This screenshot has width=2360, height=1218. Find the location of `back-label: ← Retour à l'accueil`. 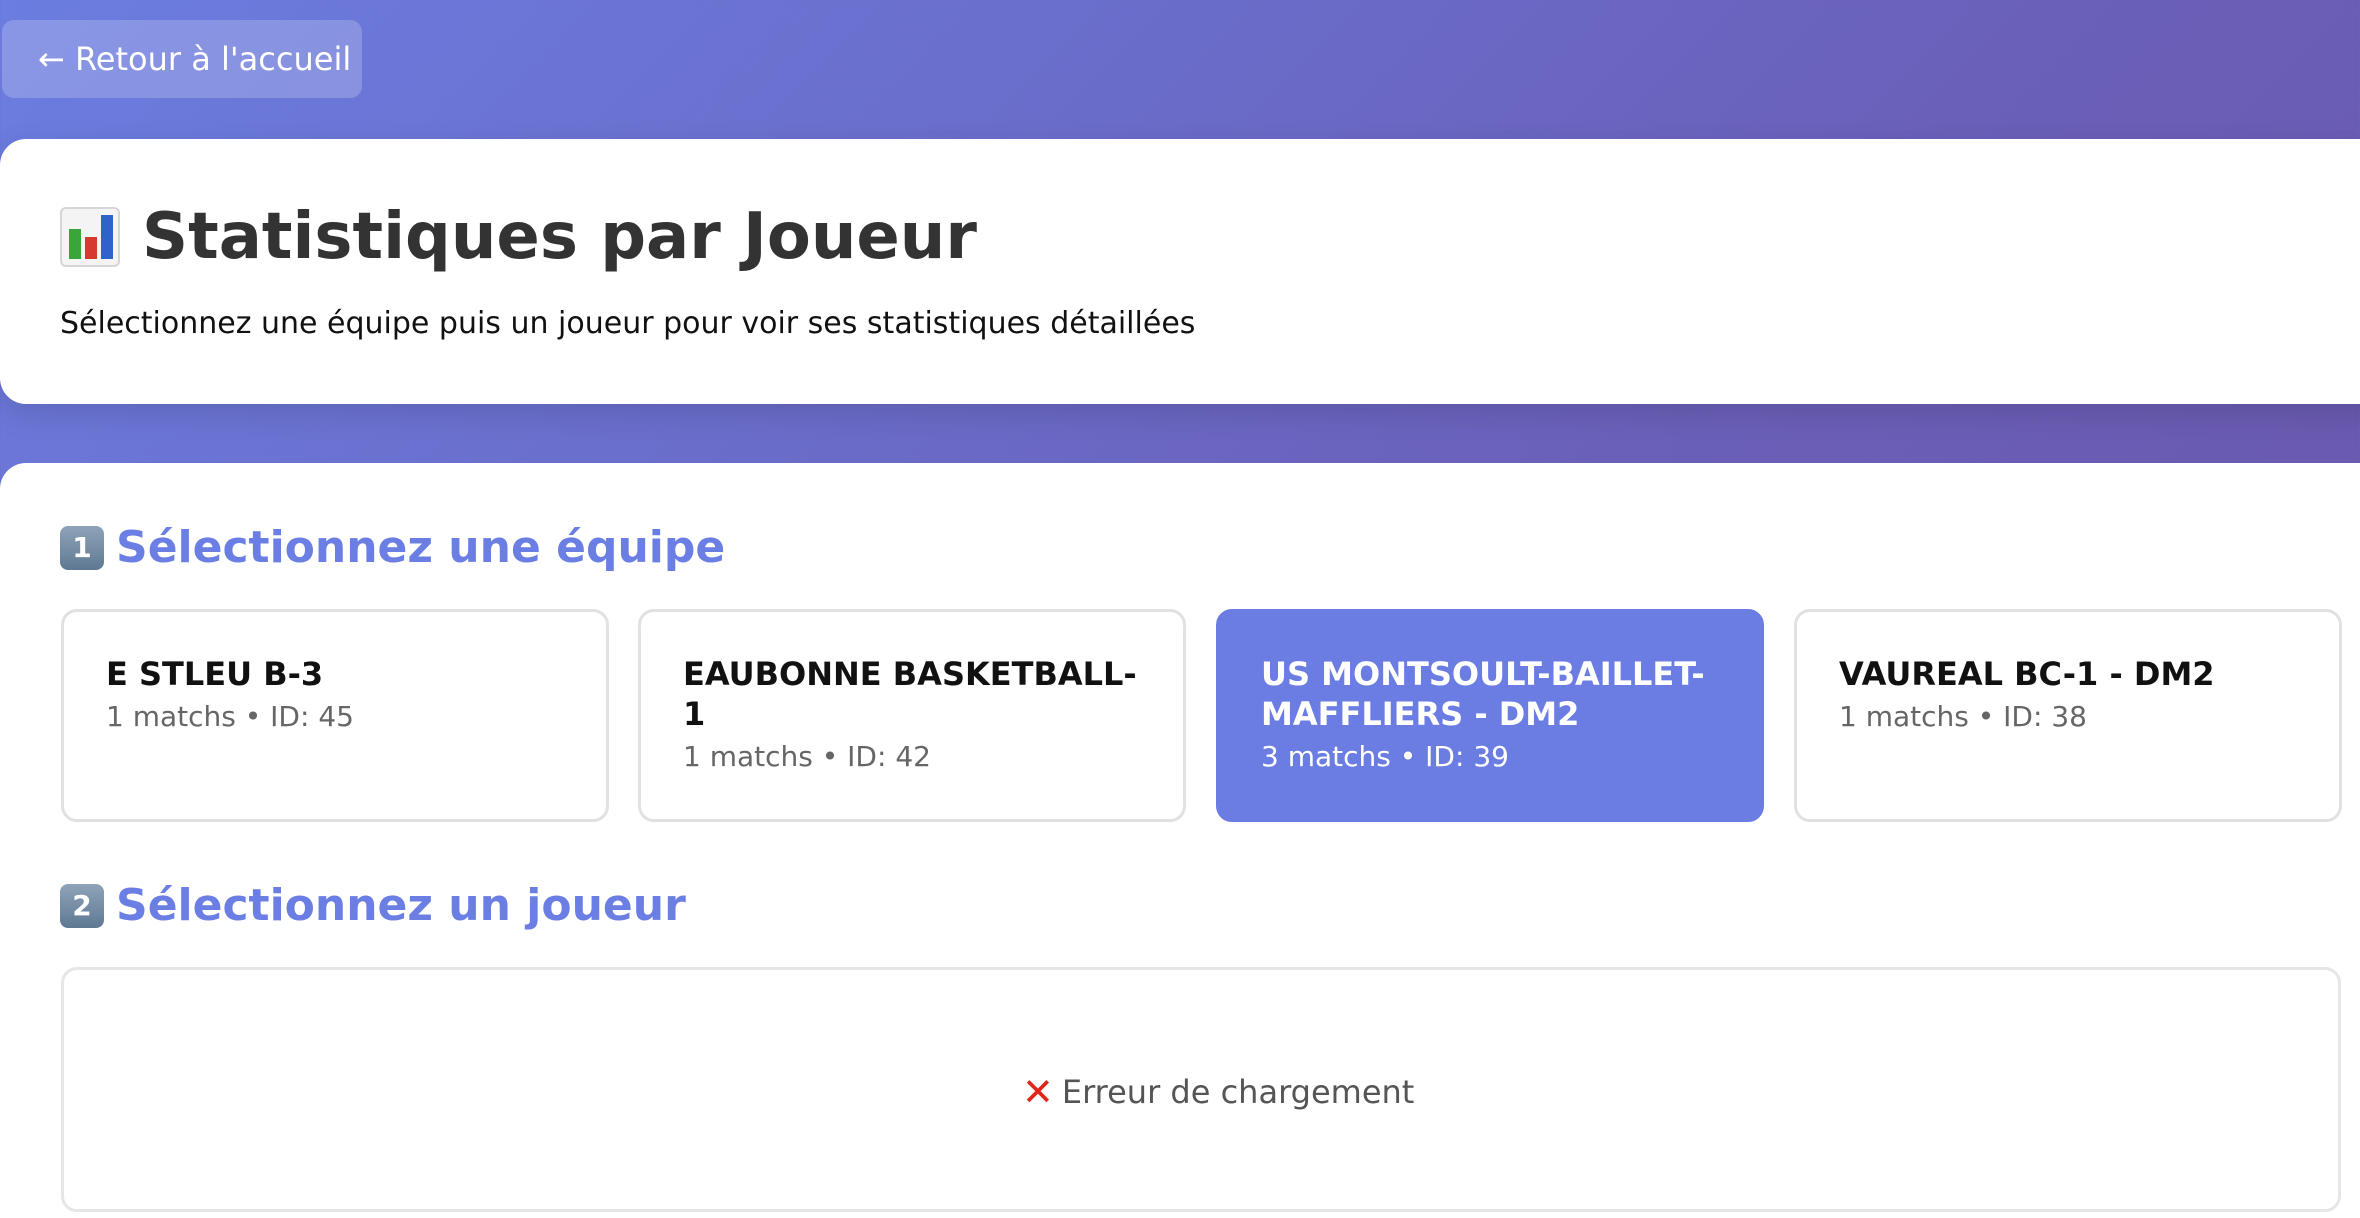

back-label: ← Retour à l'accueil is located at coordinates (195, 59).